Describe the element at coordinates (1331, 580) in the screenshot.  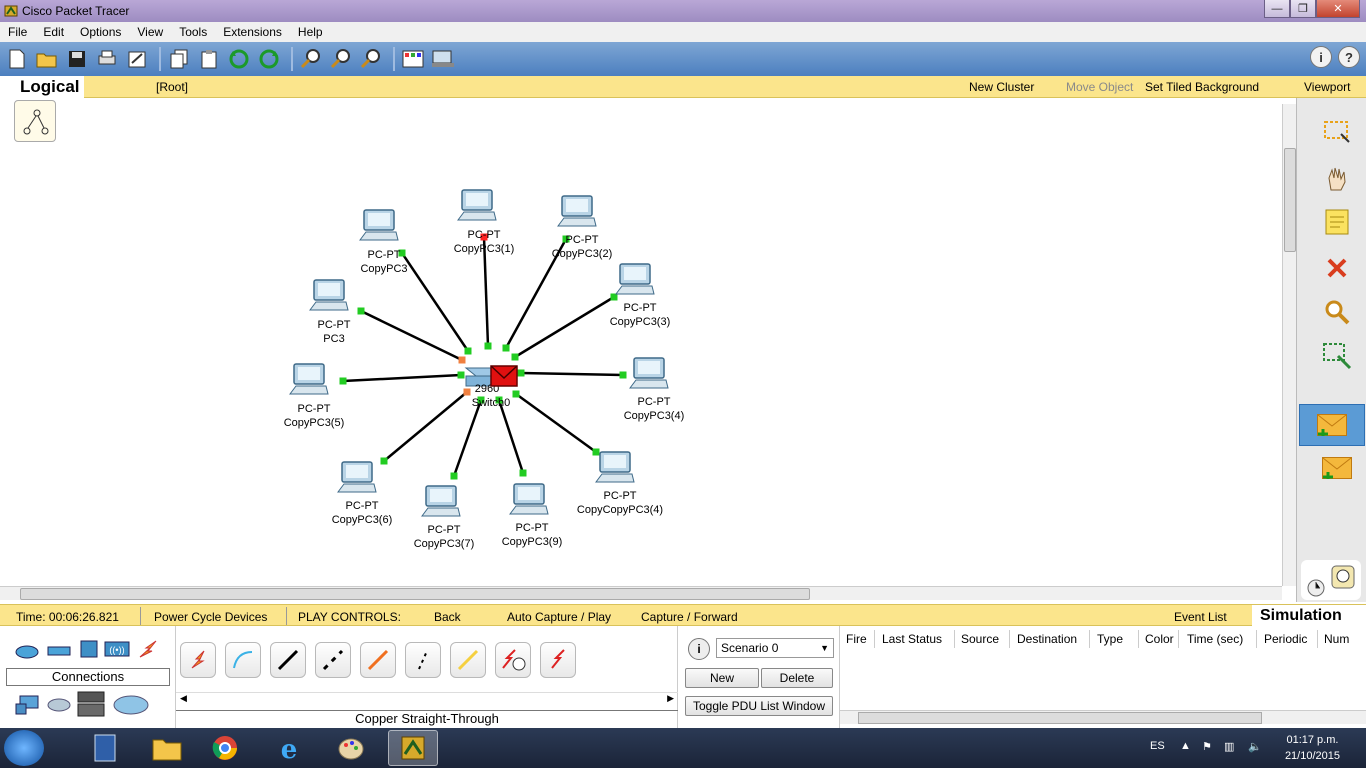
I see `realtime-simulation-toggle-icon` at that location.